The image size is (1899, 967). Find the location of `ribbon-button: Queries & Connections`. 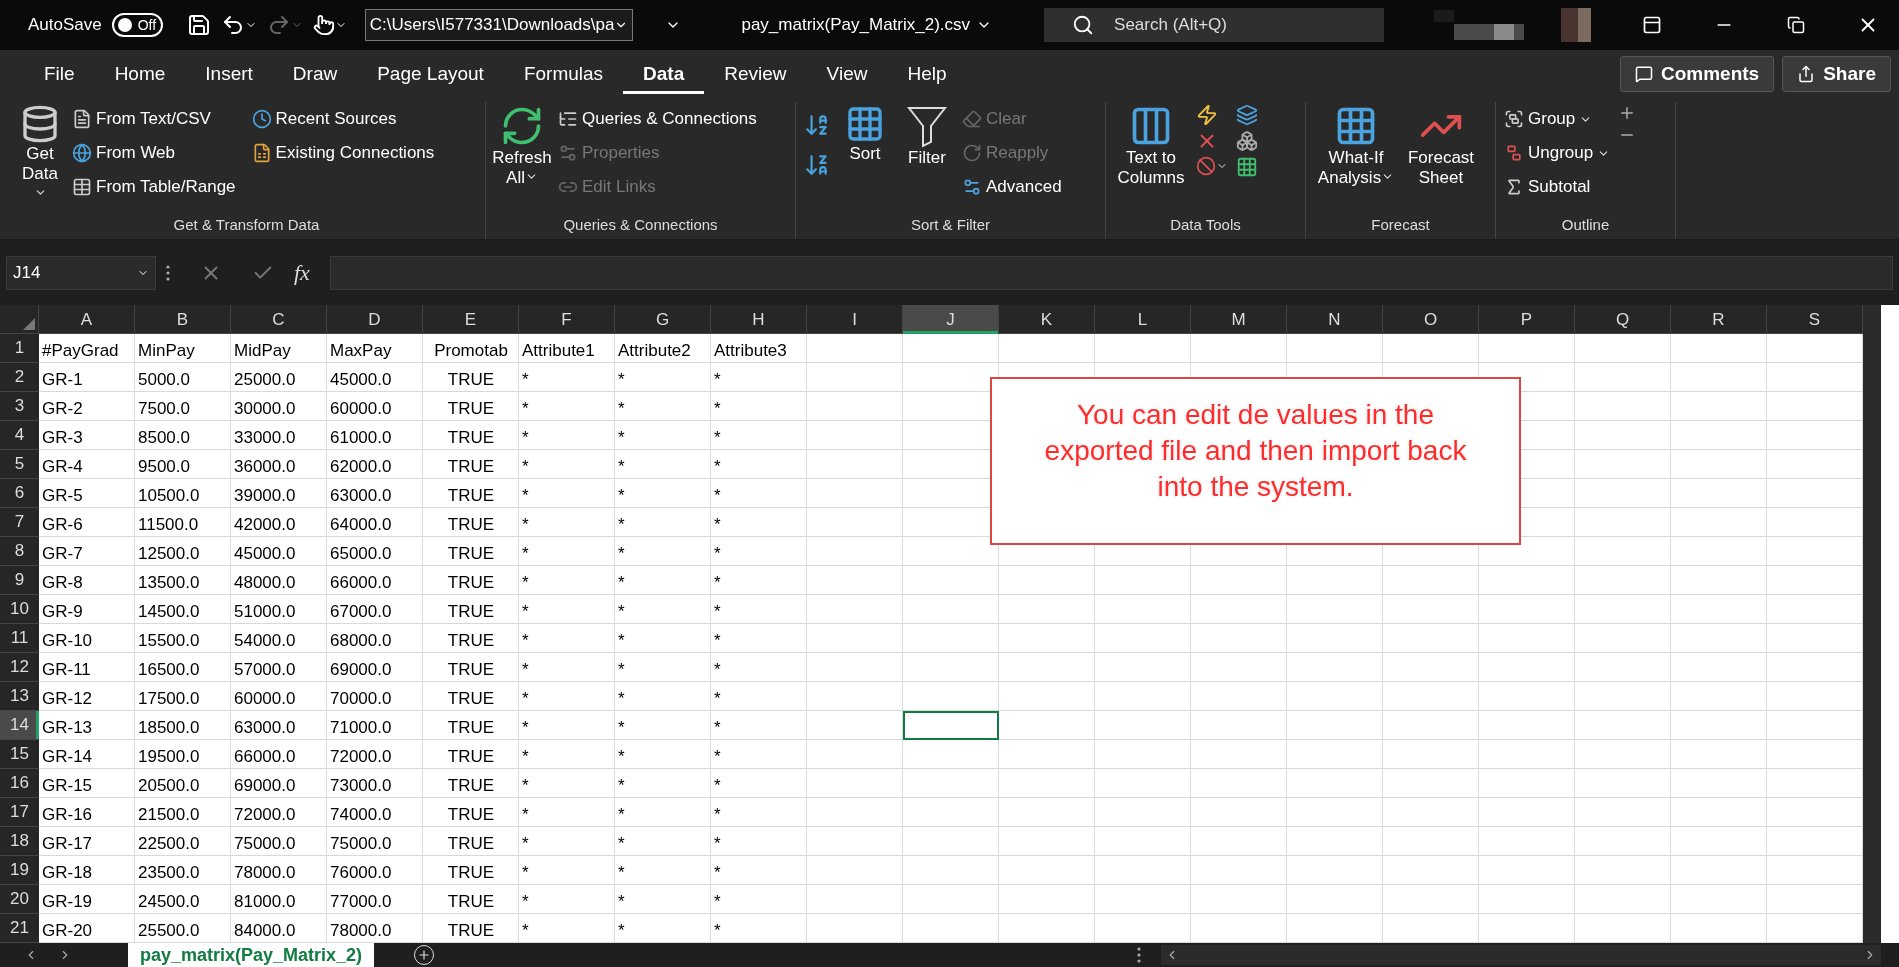

ribbon-button: Queries & Connections is located at coordinates (657, 119).